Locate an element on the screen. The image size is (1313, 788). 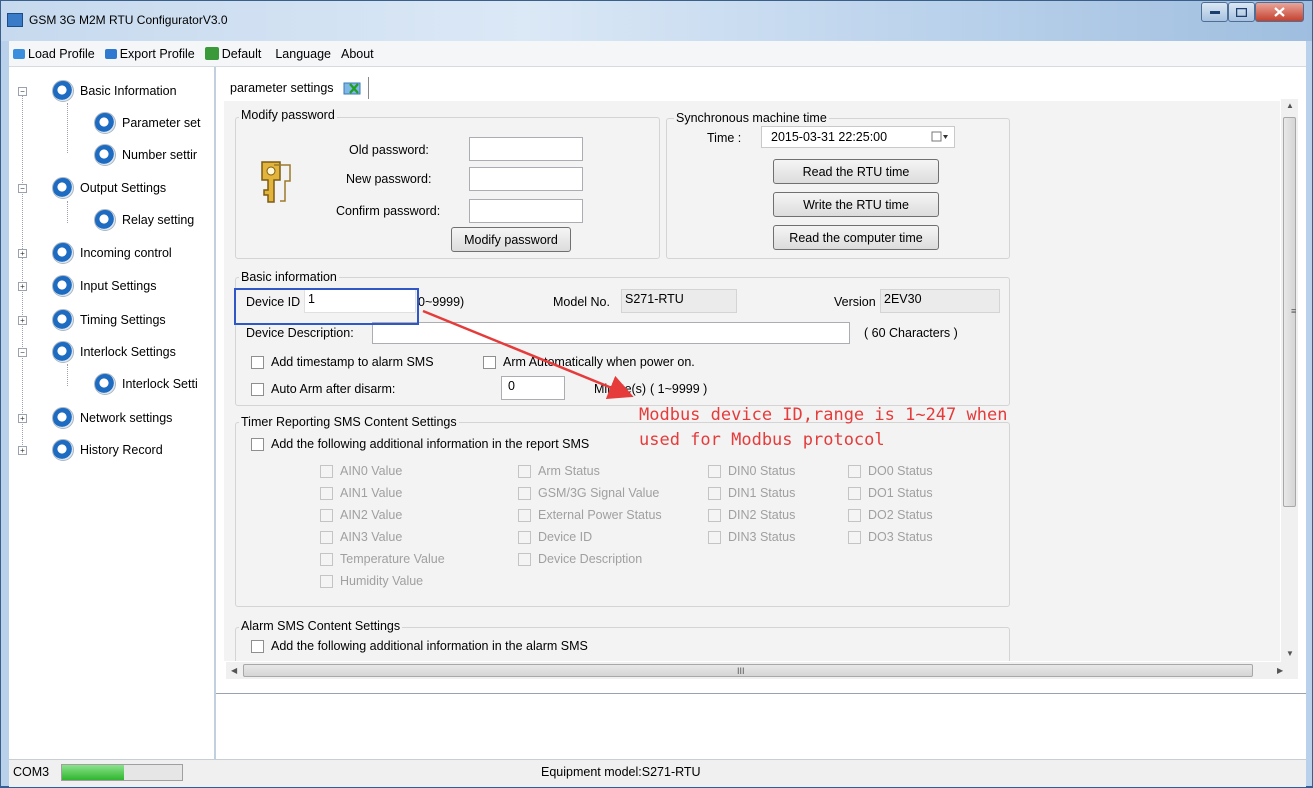
option-ain0-value: AIN0 Value is located at coordinates (361, 471).